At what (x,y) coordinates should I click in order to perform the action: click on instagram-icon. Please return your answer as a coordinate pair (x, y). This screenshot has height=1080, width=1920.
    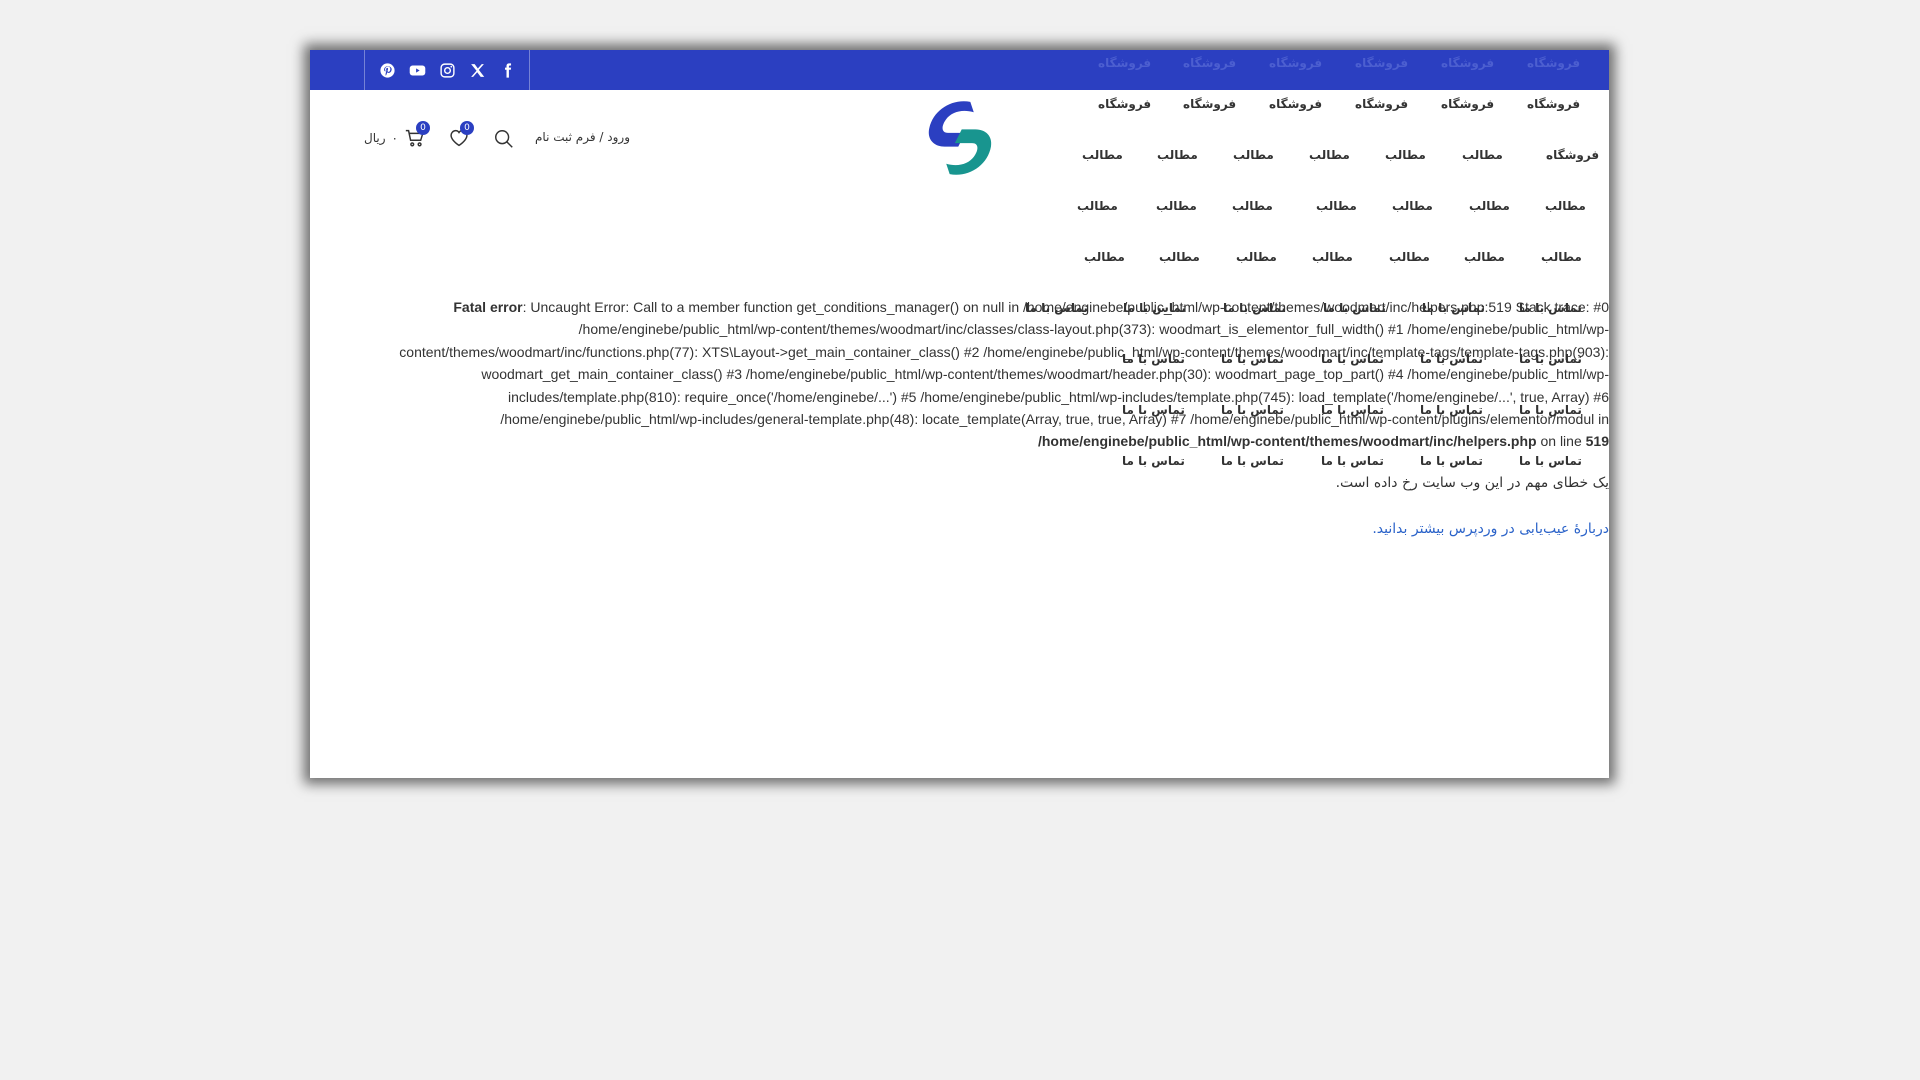
    Looking at the image, I should click on (447, 70).